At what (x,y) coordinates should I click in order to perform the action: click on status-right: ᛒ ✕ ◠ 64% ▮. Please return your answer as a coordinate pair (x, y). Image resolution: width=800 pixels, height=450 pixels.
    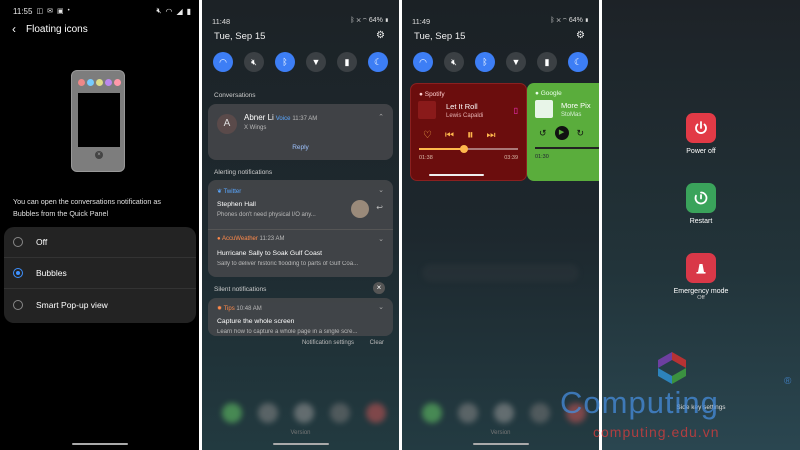
    Looking at the image, I should click on (369, 20).